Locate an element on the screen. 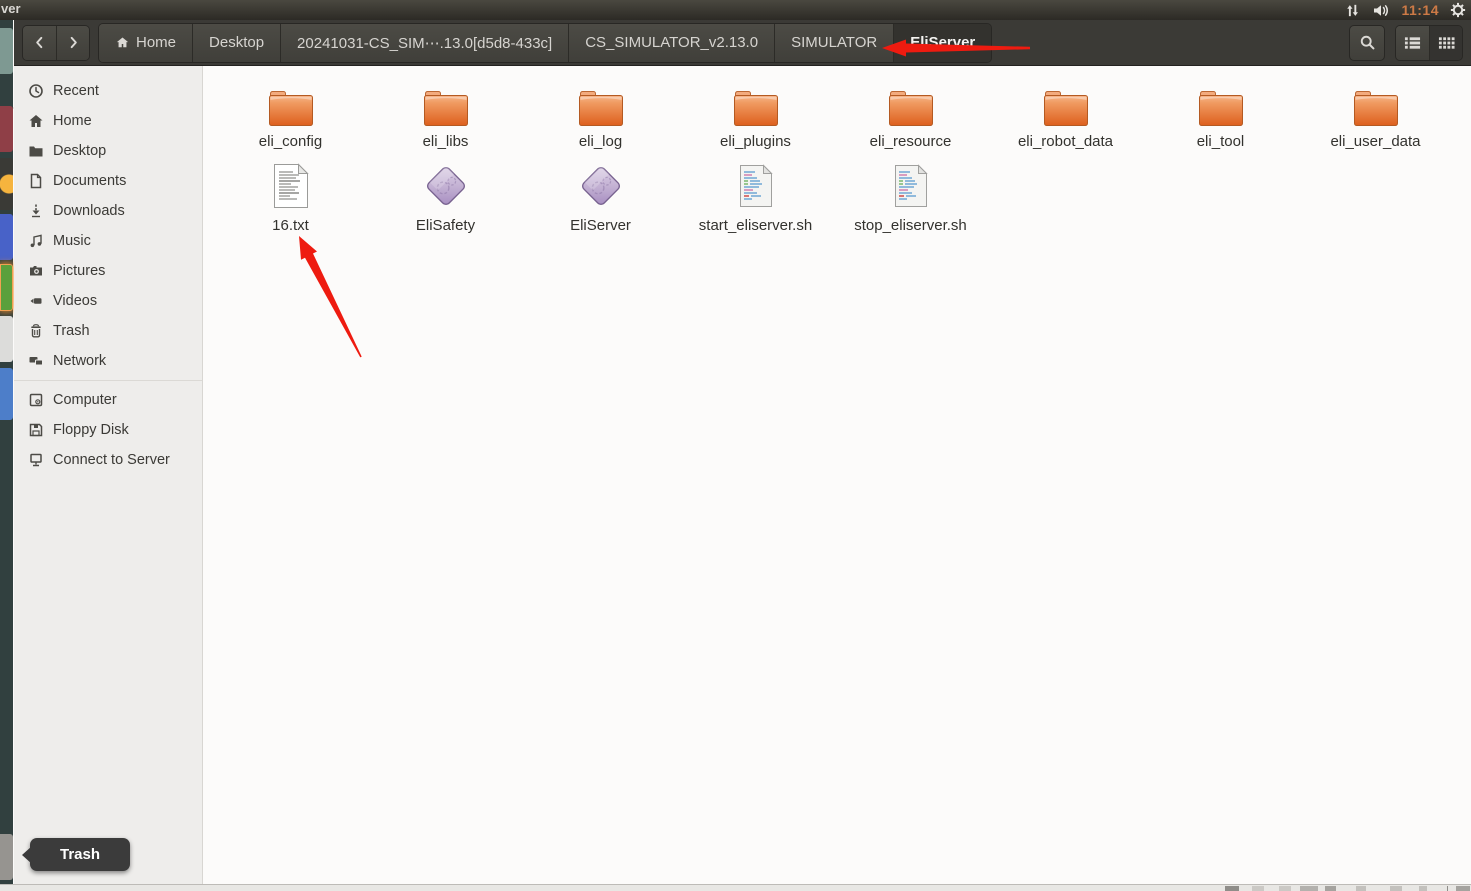 This screenshot has width=1471, height=891. search-button is located at coordinates (1367, 42).